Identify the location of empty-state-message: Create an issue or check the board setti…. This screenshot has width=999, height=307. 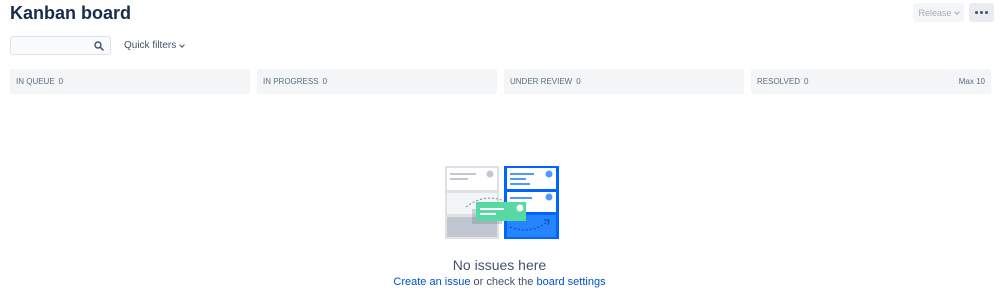
(499, 282).